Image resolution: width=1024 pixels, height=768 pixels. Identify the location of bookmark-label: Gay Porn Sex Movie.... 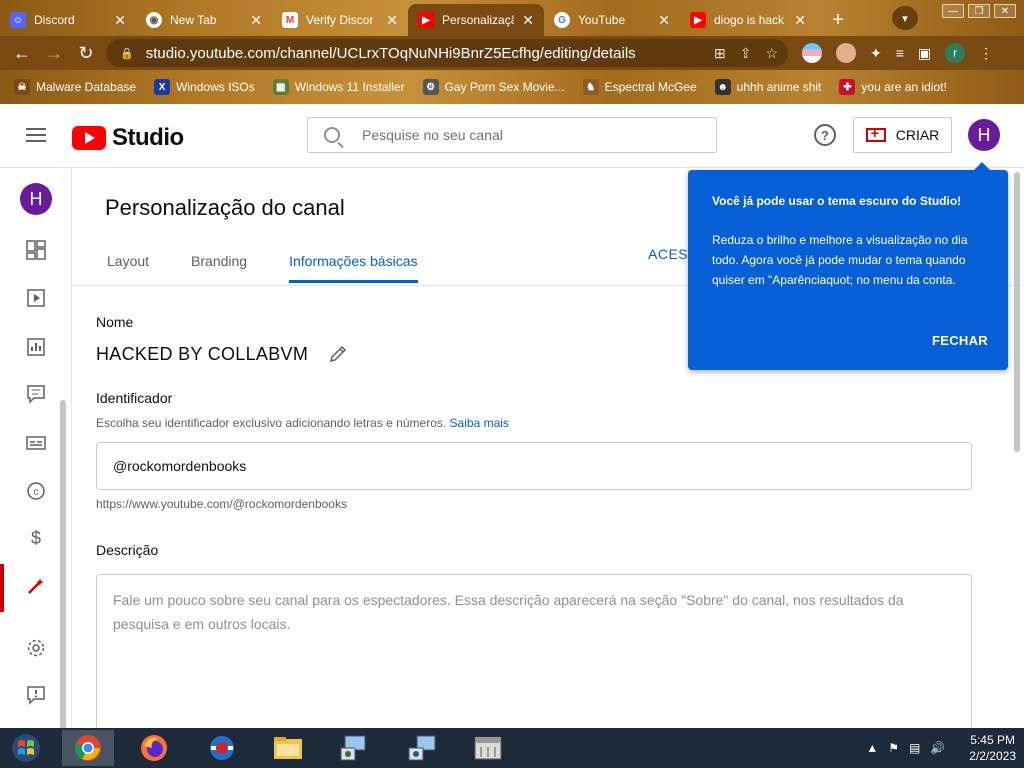
(504, 87).